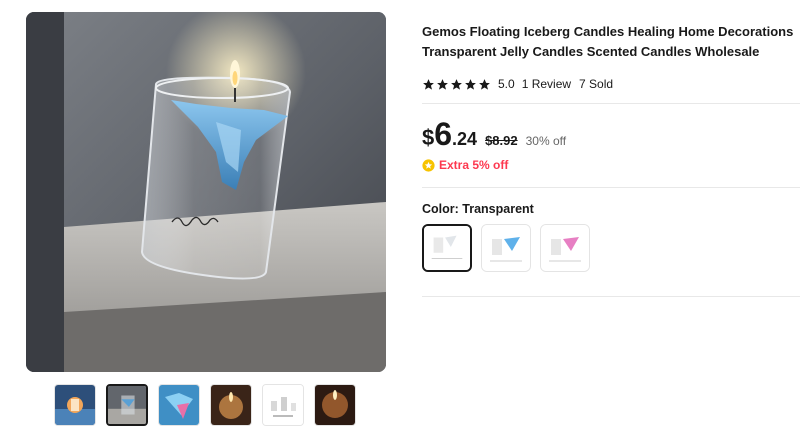 The height and width of the screenshot is (448, 808). What do you see at coordinates (474, 165) in the screenshot?
I see `extra-discount-text: Extra 5% off` at bounding box center [474, 165].